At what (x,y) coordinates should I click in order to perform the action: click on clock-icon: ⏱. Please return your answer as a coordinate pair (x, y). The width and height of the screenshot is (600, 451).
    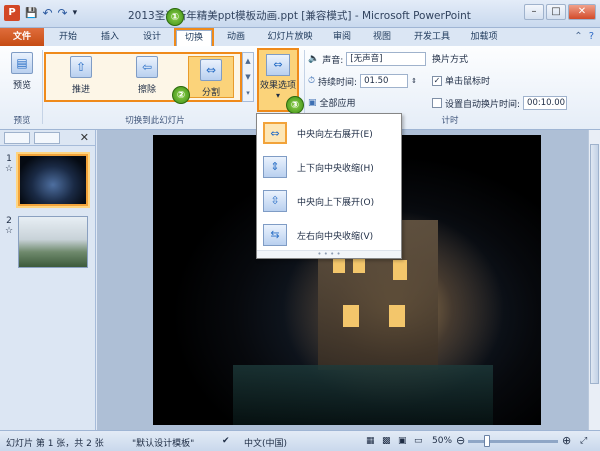
    Looking at the image, I should click on (312, 81).